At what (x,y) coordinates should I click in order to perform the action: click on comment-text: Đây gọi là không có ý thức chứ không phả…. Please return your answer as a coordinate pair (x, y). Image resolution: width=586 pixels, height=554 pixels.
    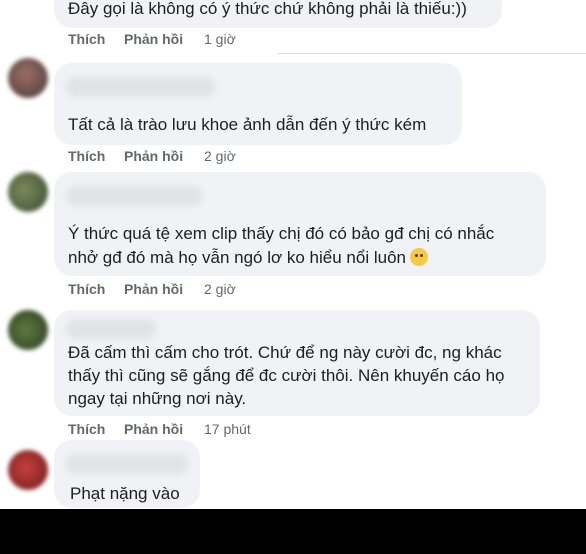
    Looking at the image, I should click on (267, 9).